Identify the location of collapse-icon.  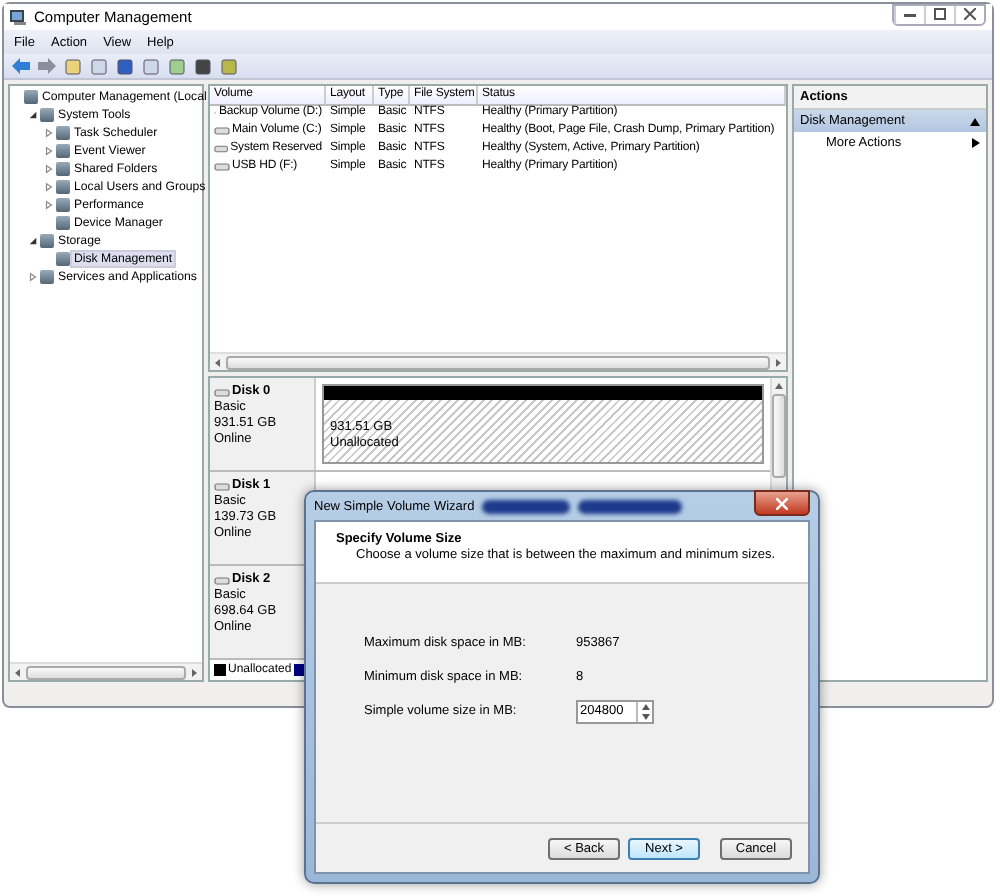
(975, 121).